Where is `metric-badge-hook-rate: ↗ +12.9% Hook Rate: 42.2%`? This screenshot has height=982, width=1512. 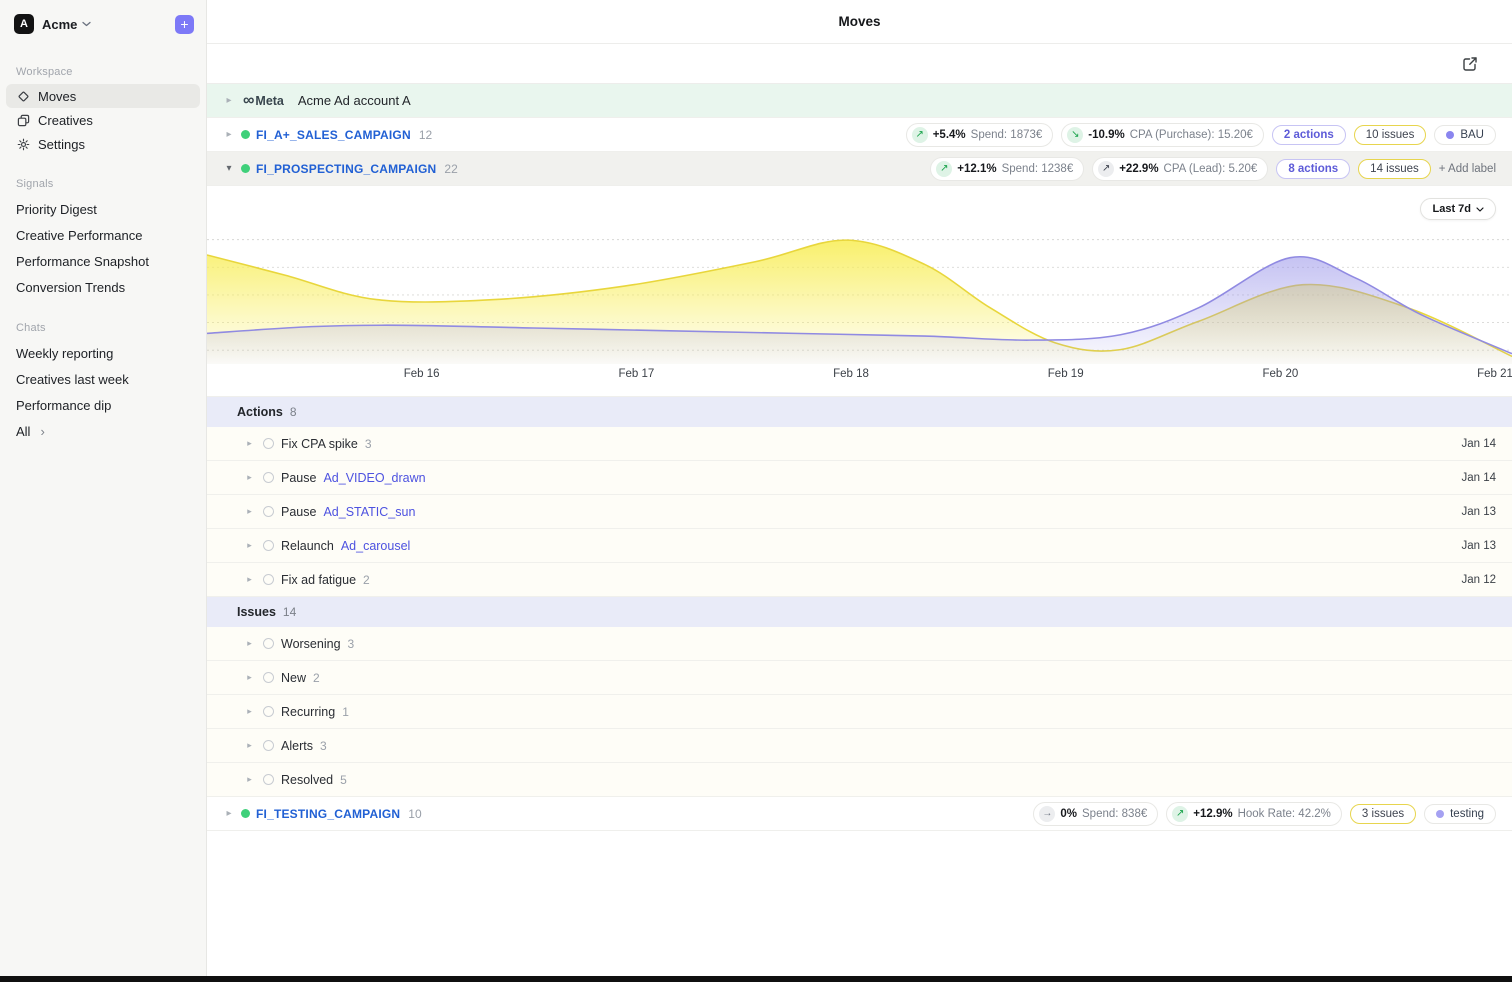
metric-badge-hook-rate: ↗ +12.9% Hook Rate: 42.2% is located at coordinates (1254, 813).